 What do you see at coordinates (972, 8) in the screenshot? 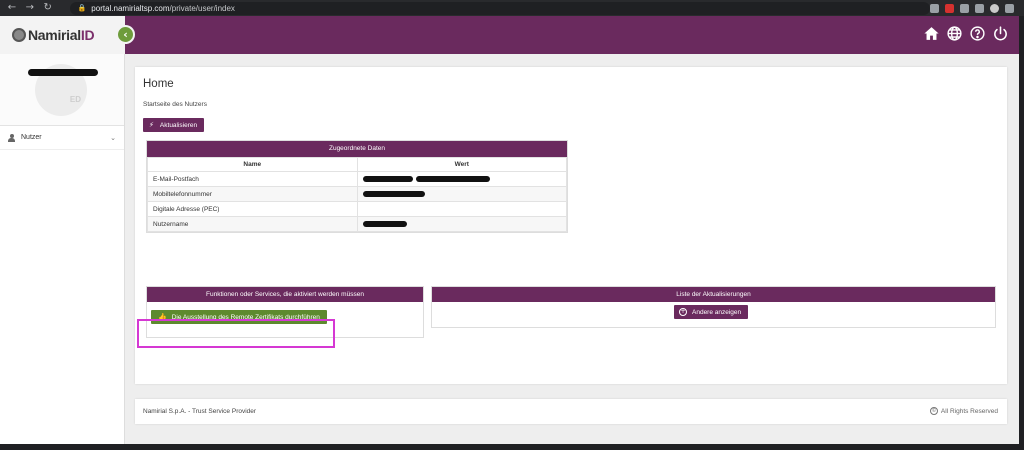
I see `extensions-area` at bounding box center [972, 8].